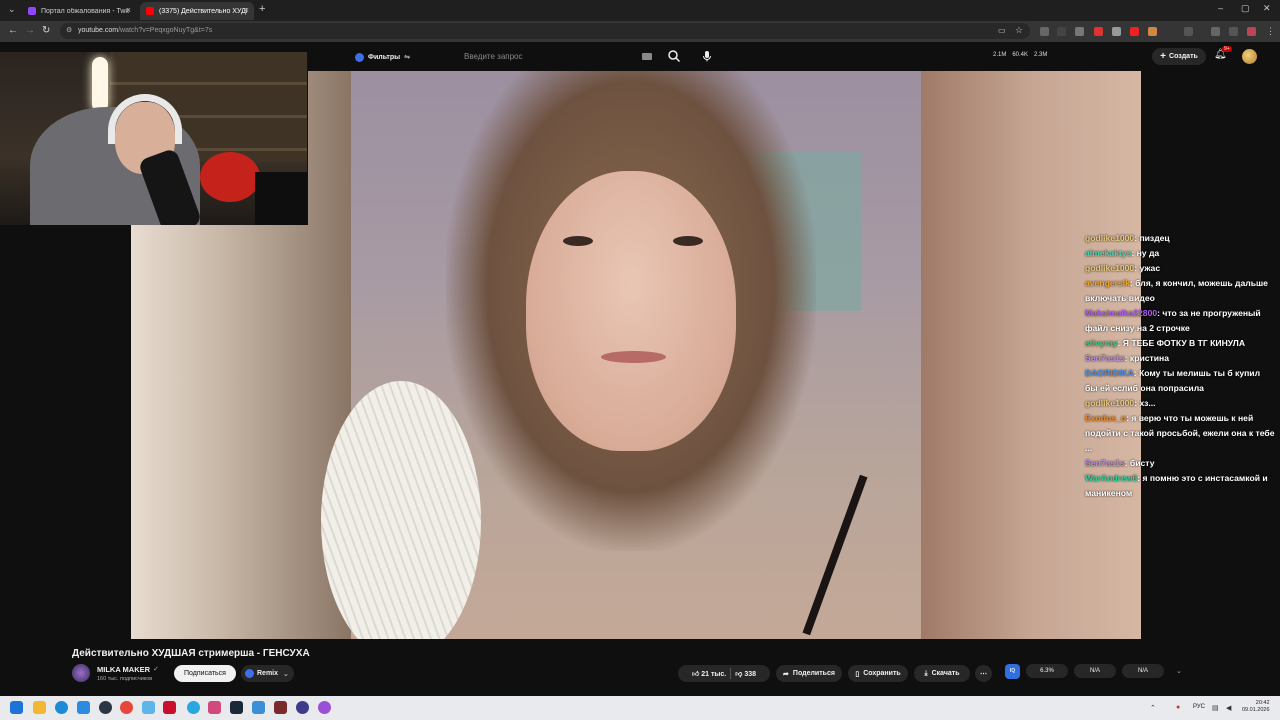 The height and width of the screenshot is (720, 1280). What do you see at coordinates (1215, 708) in the screenshot?
I see `network-icon: ▤` at bounding box center [1215, 708].